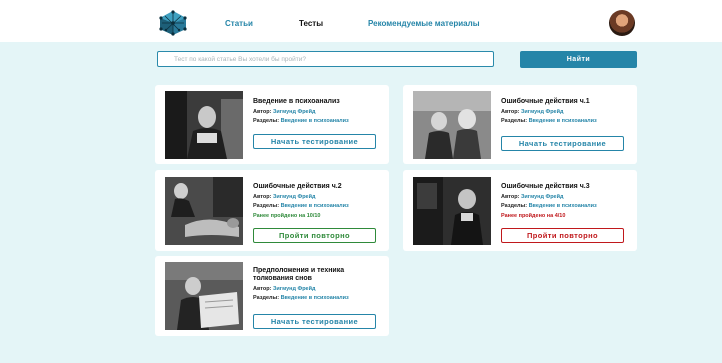 Image resolution: width=722 pixels, height=363 pixels. Describe the element at coordinates (299, 274) in the screenshot. I see `test-title: Предположения и техника толкования снов` at that location.